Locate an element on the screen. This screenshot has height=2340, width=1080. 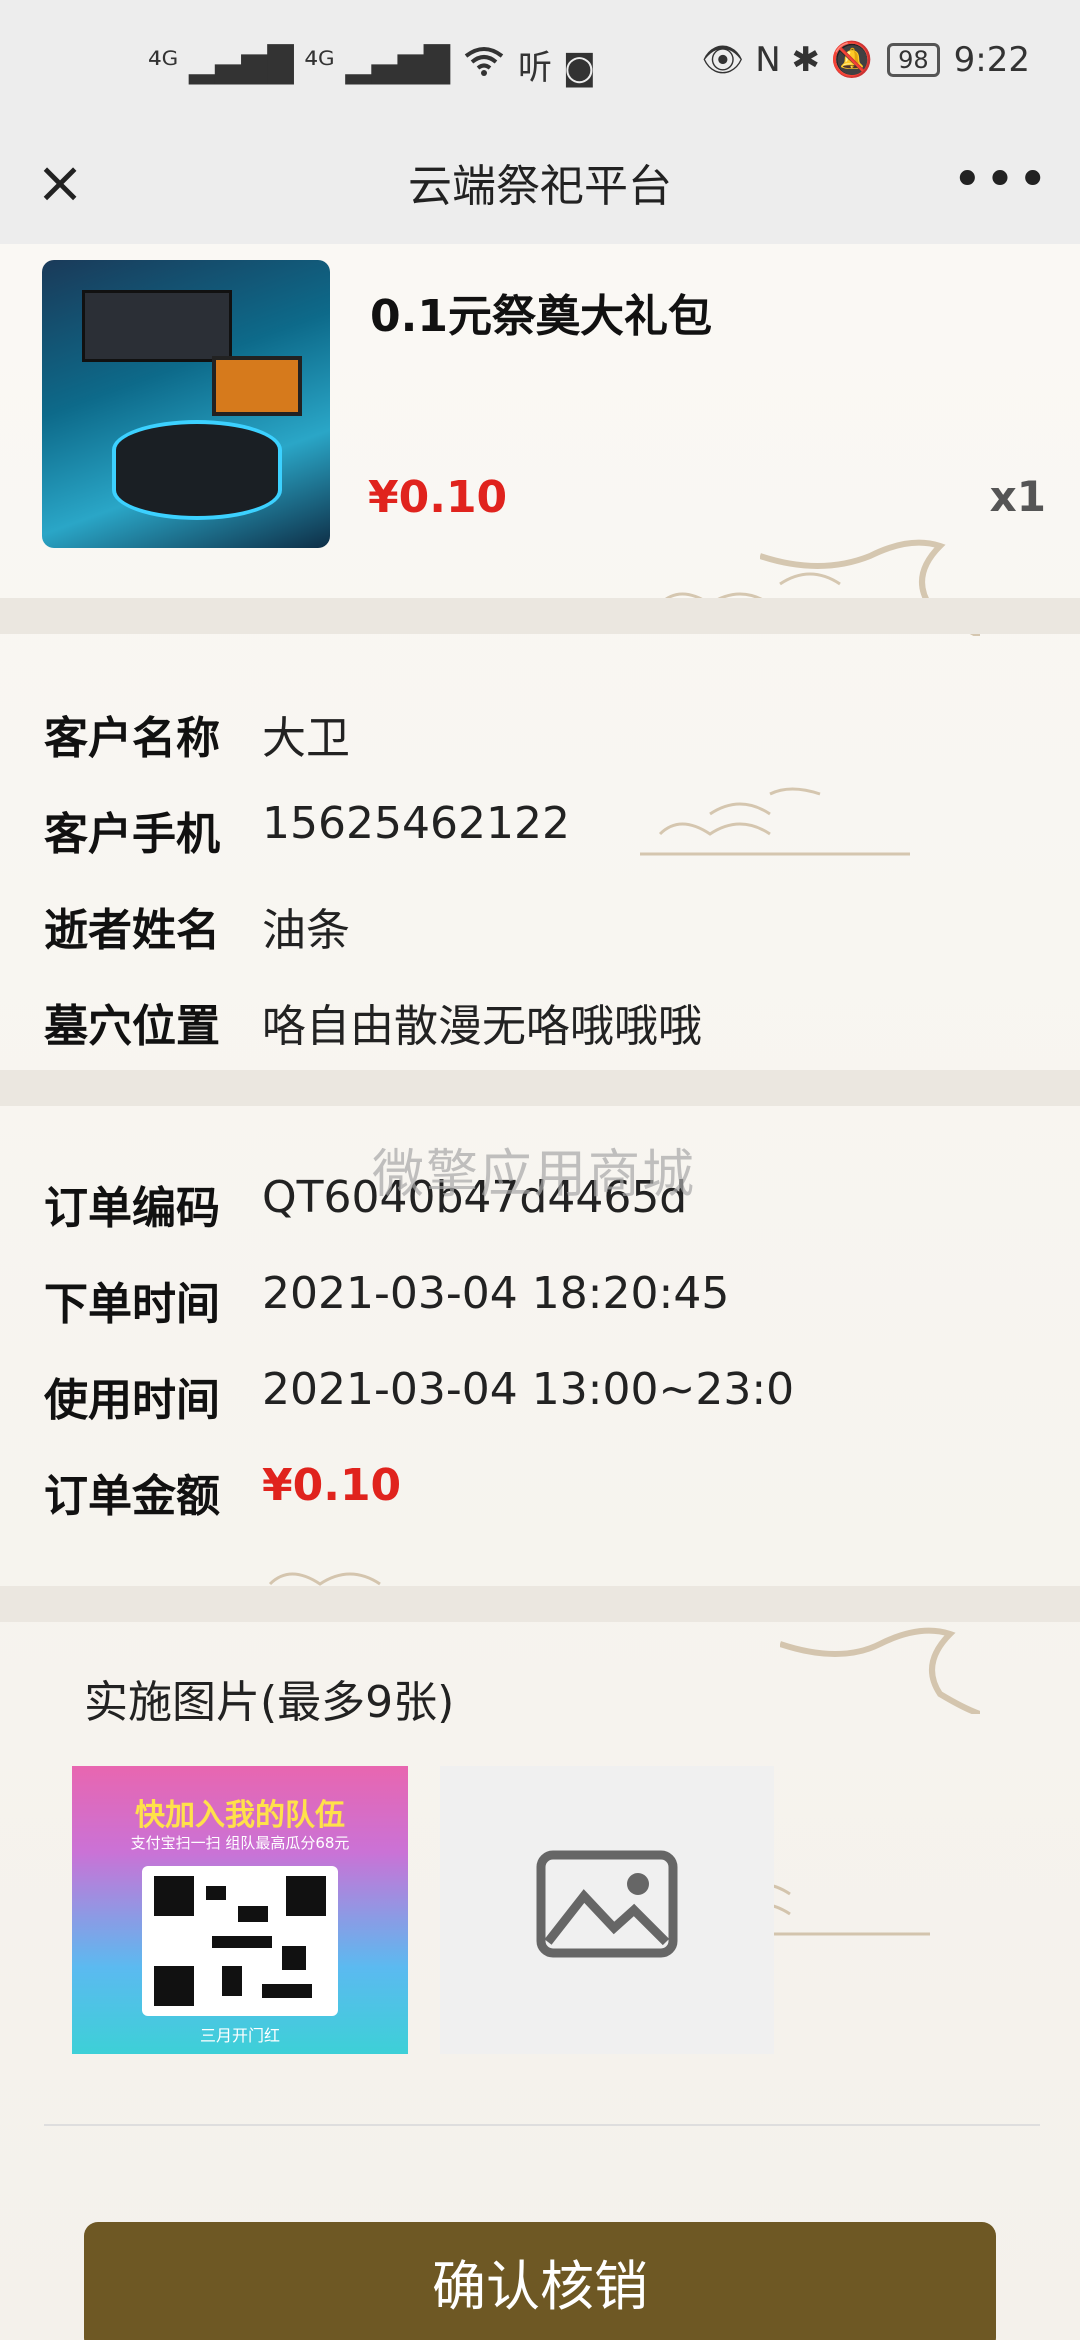
tomb-location-row: 墓穴位置 咯自由散漫无咯哦哦哦 is located at coordinates (373, 1022).